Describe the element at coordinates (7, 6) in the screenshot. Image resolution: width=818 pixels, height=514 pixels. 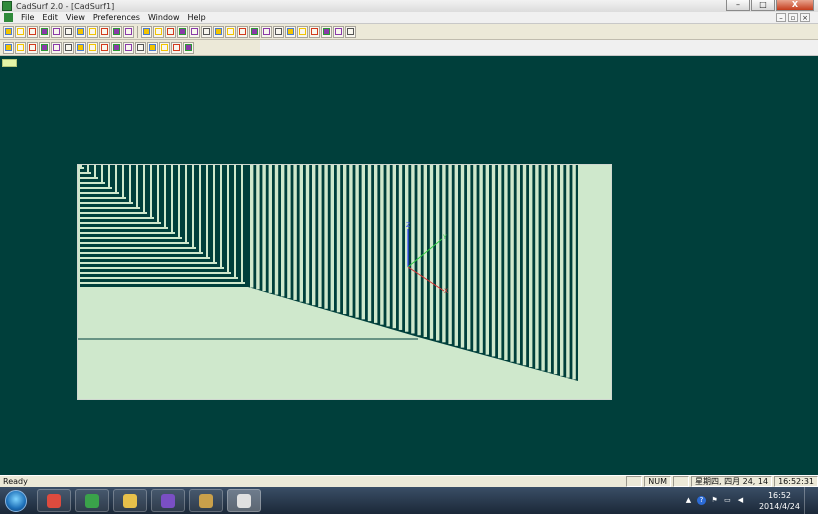
I see `cadsurf-app-icon` at that location.